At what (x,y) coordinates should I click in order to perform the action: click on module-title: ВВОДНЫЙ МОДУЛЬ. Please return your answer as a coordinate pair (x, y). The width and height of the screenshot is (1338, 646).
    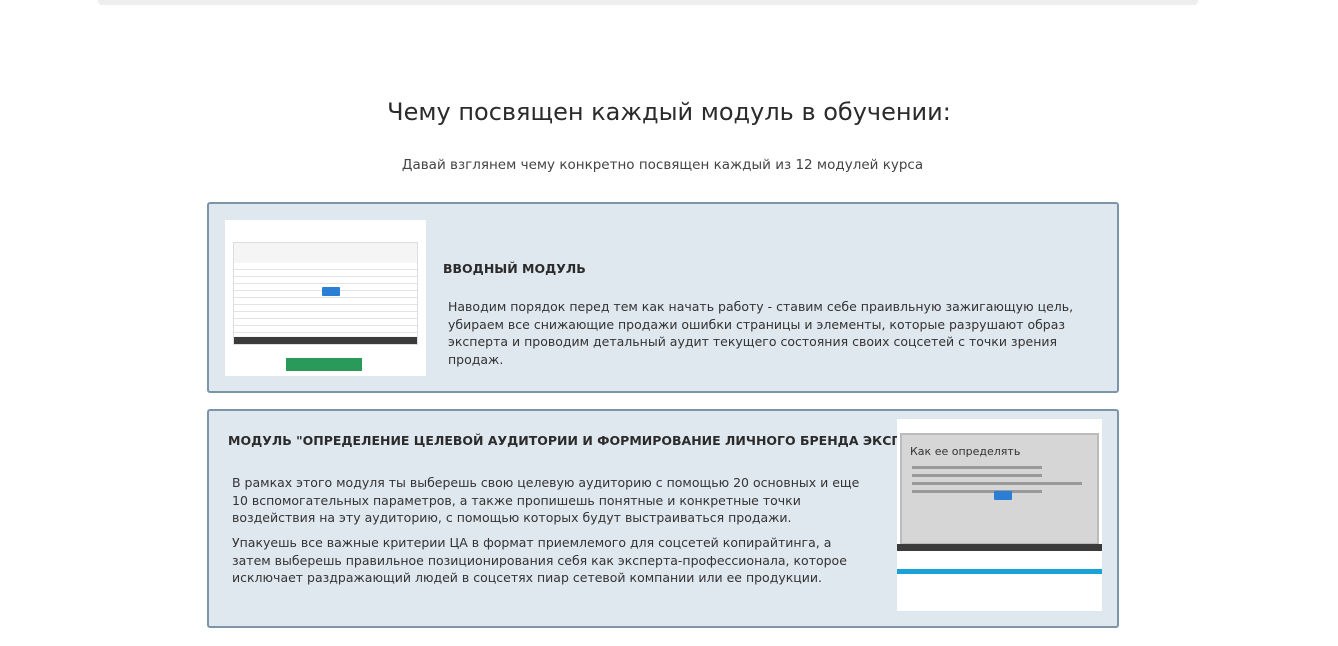
    Looking at the image, I should click on (514, 268).